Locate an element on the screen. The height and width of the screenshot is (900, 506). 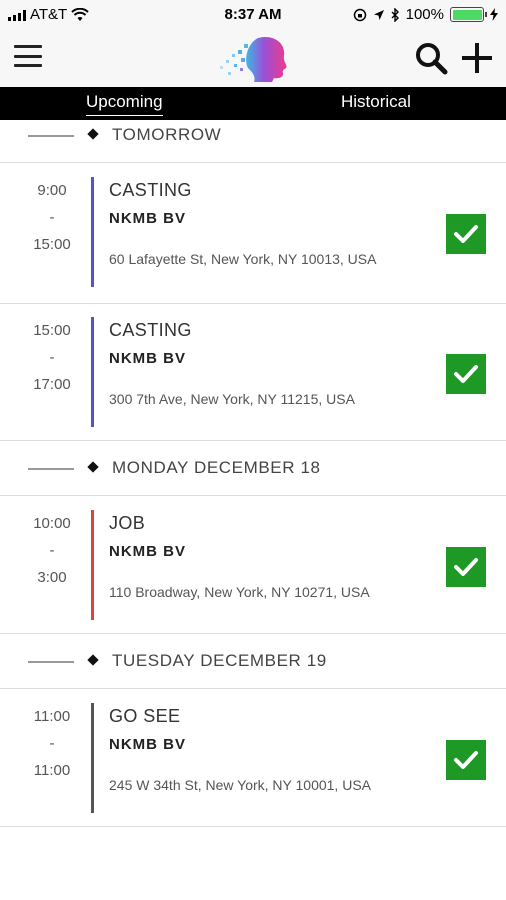
day-header: MONDAY DECEMBER 18 is located at coordinates (253, 468).